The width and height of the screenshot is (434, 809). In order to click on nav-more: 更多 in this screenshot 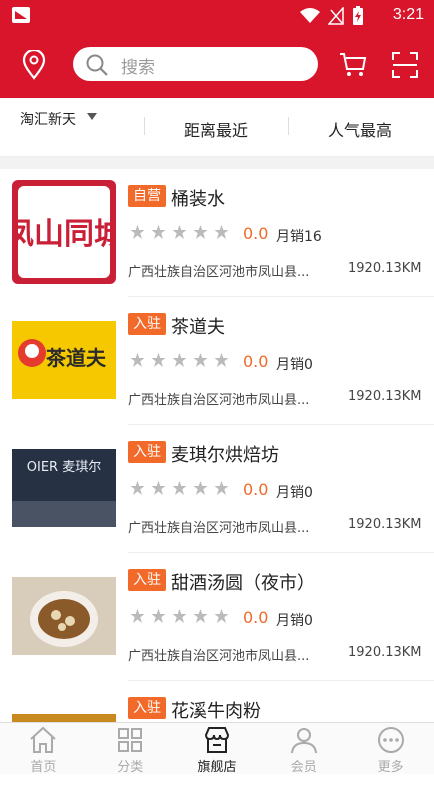, I will do `click(390, 749)`.